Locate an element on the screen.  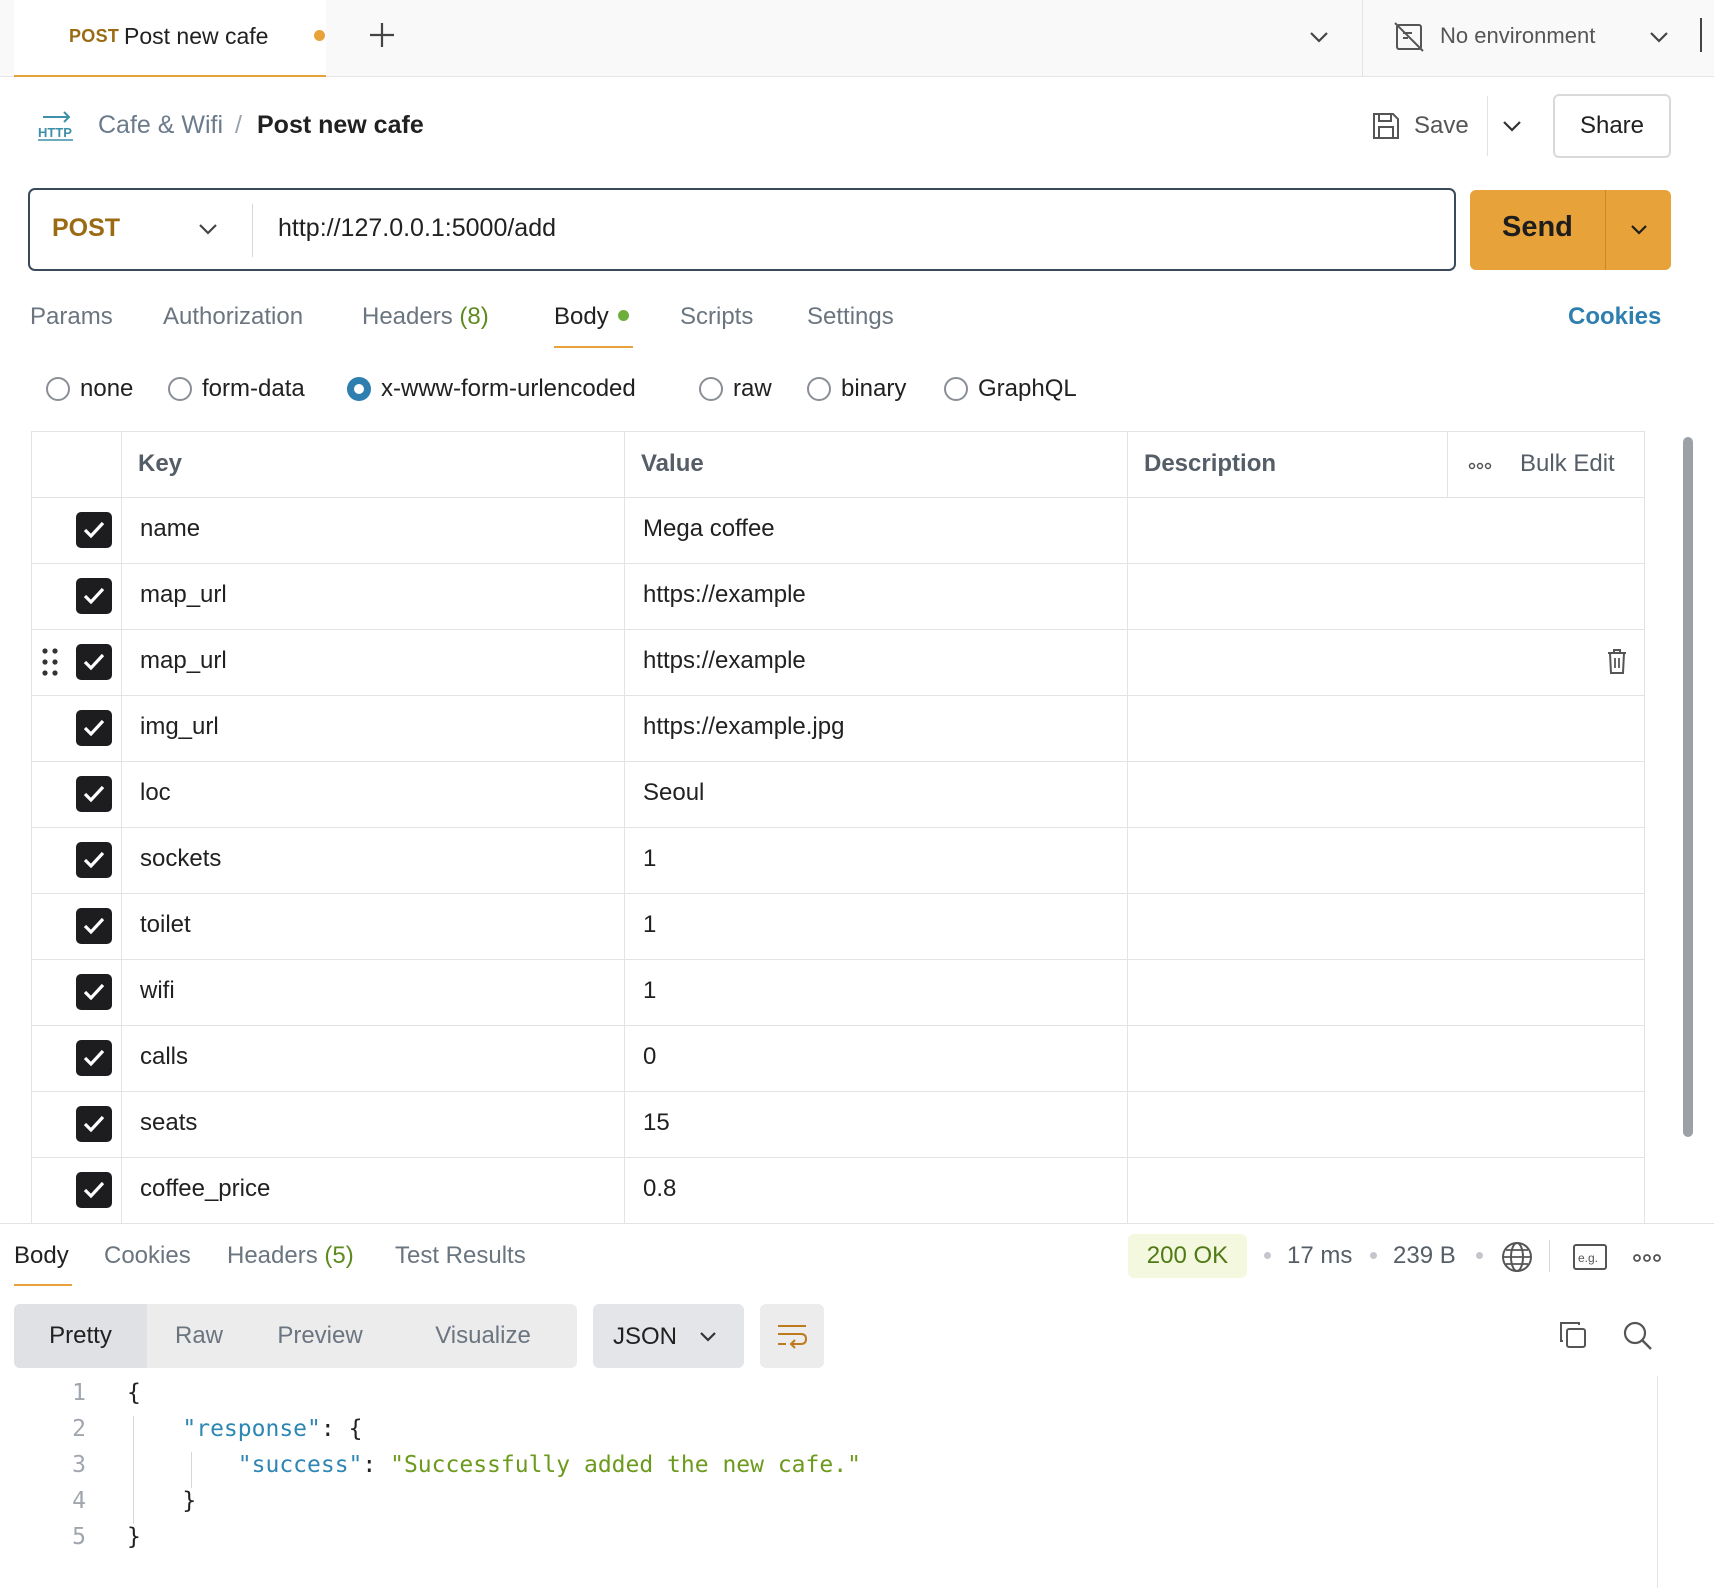
url-input: http://127.0.0.1:5000/add is located at coordinates (417, 228).